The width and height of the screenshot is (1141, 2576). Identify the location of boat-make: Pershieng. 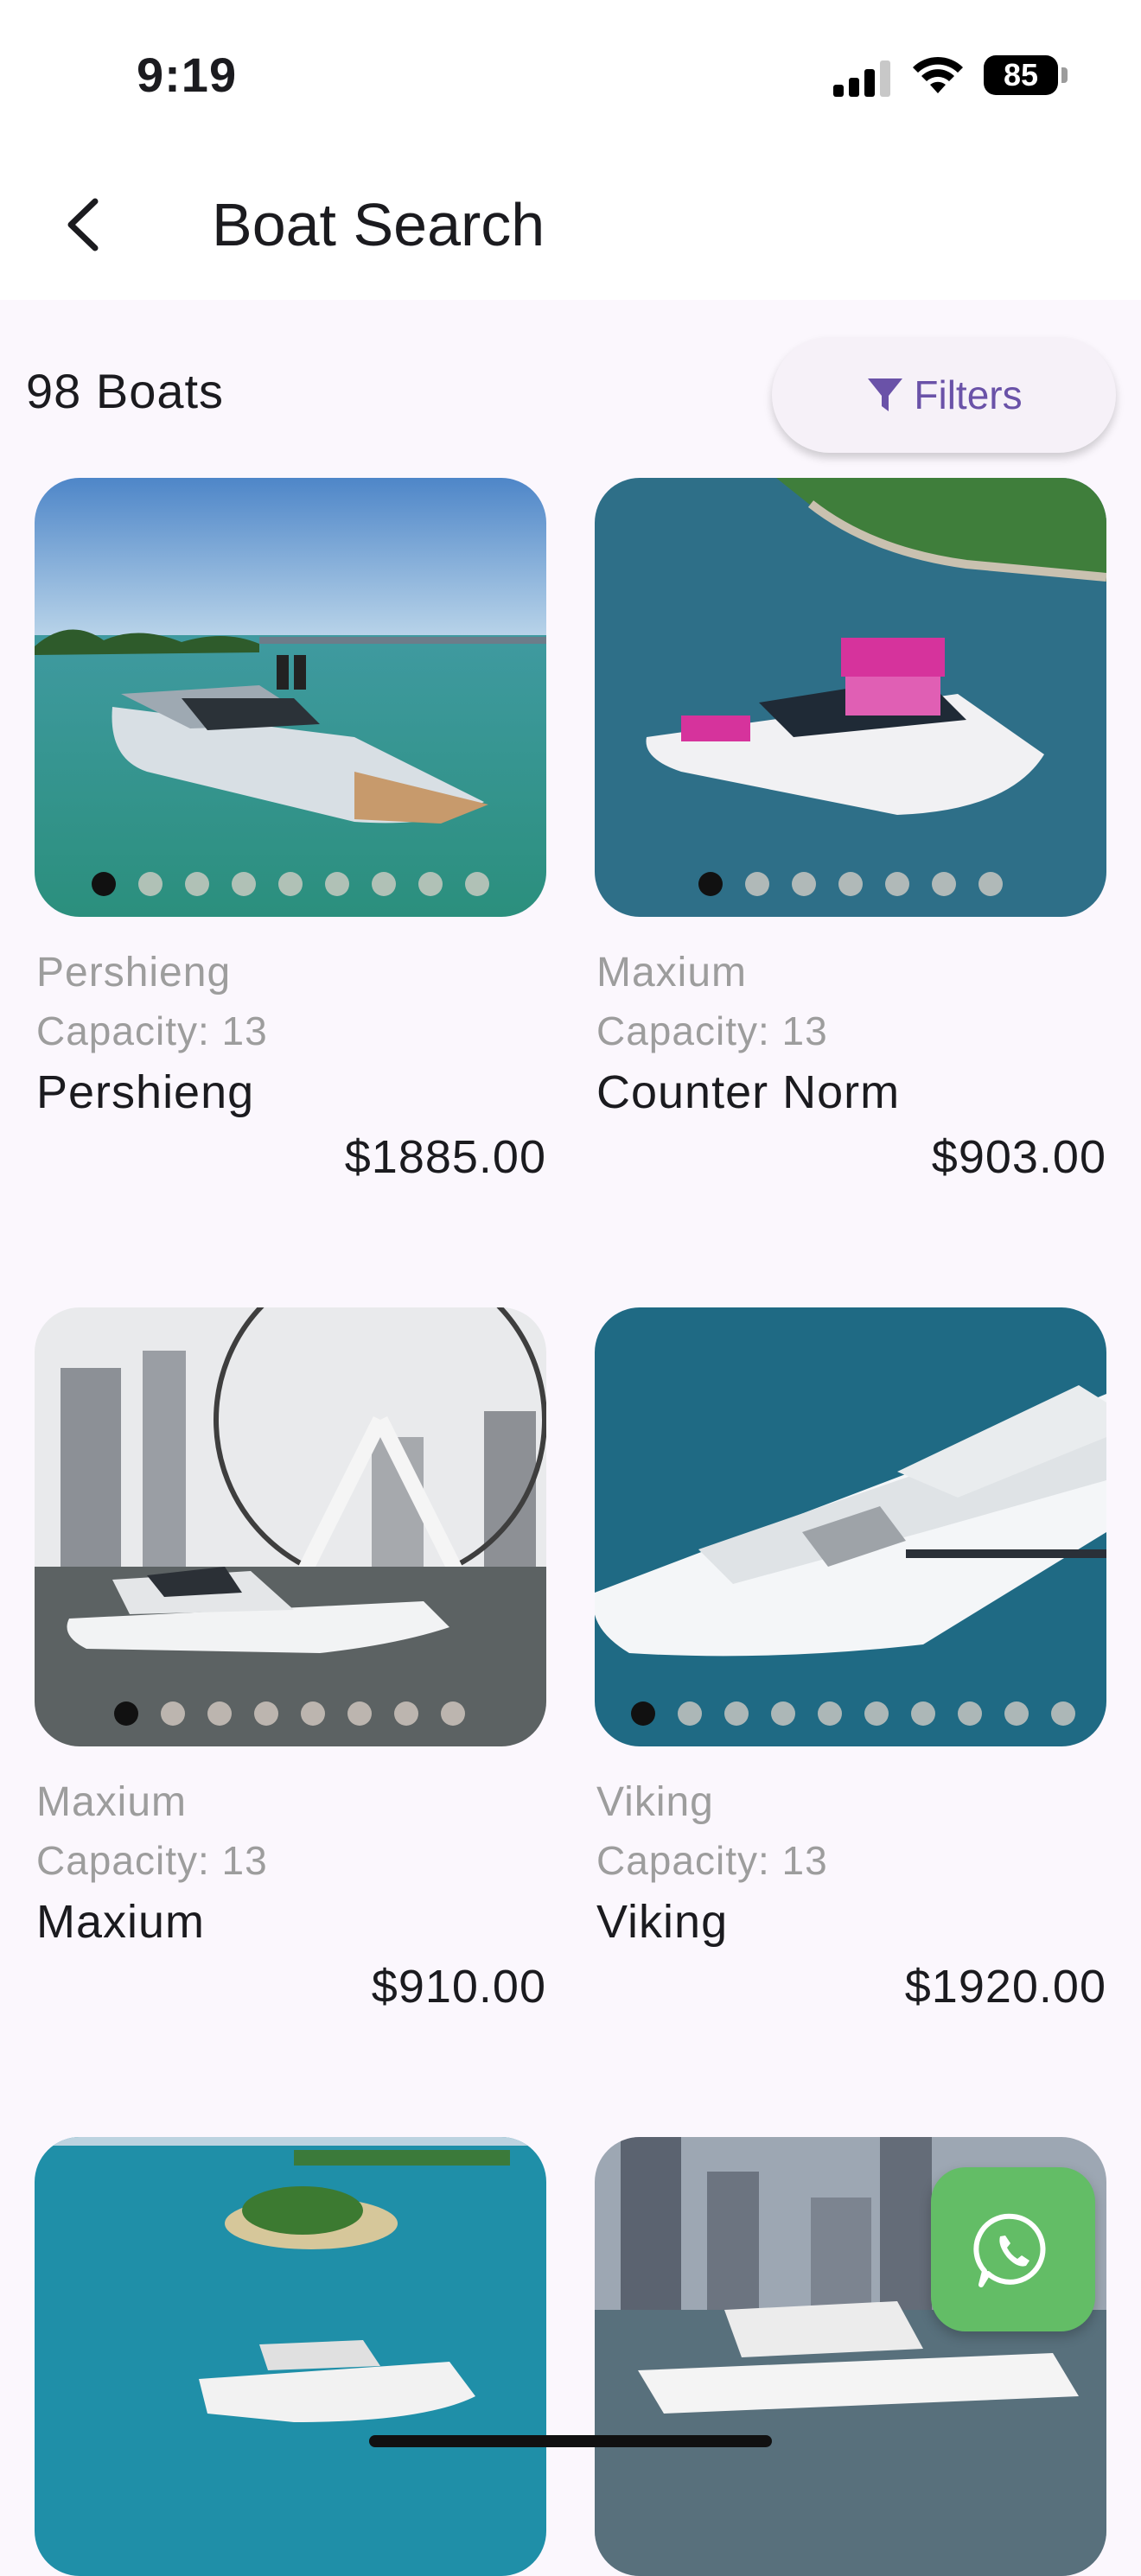
(134, 972).